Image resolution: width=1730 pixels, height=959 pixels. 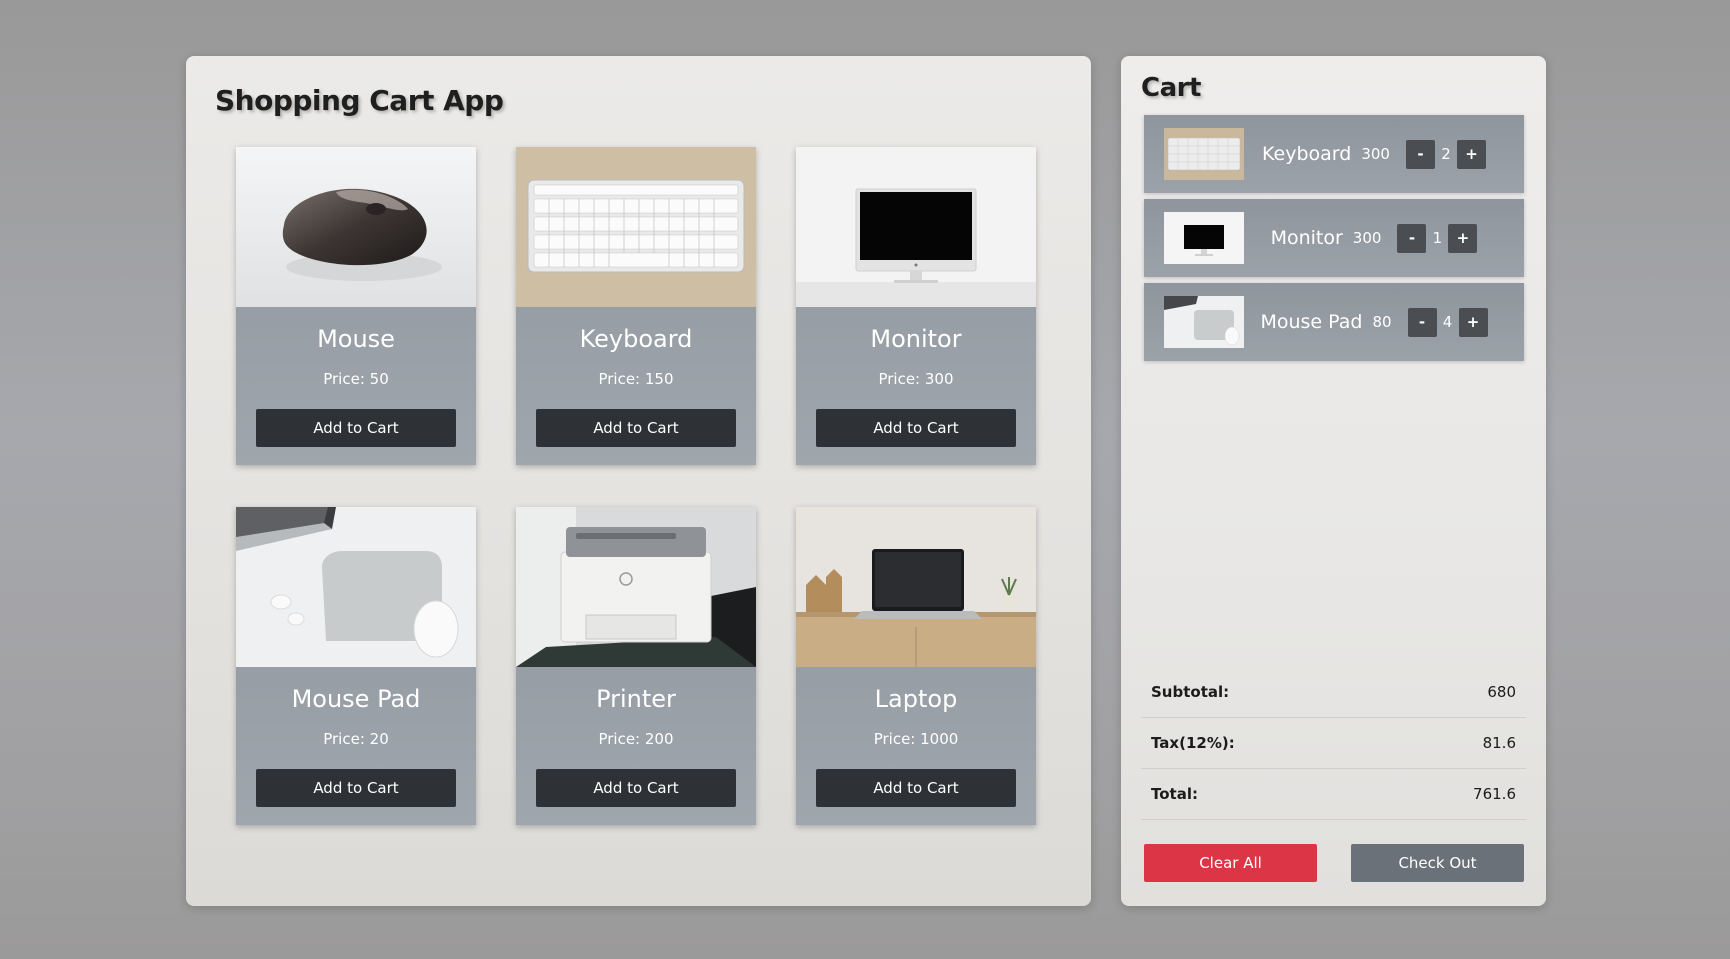 I want to click on keyboard-thumbnail, so click(x=1204, y=154).